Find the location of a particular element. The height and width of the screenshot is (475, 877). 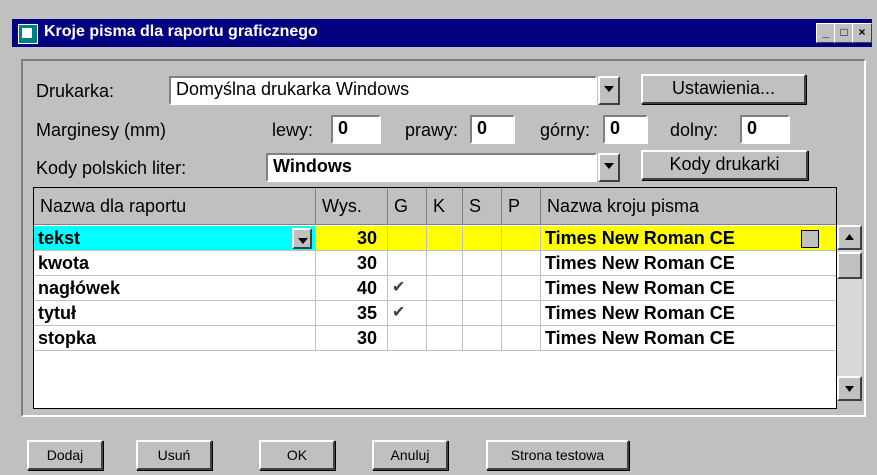

margin-bottom-label: dolny: is located at coordinates (694, 130).